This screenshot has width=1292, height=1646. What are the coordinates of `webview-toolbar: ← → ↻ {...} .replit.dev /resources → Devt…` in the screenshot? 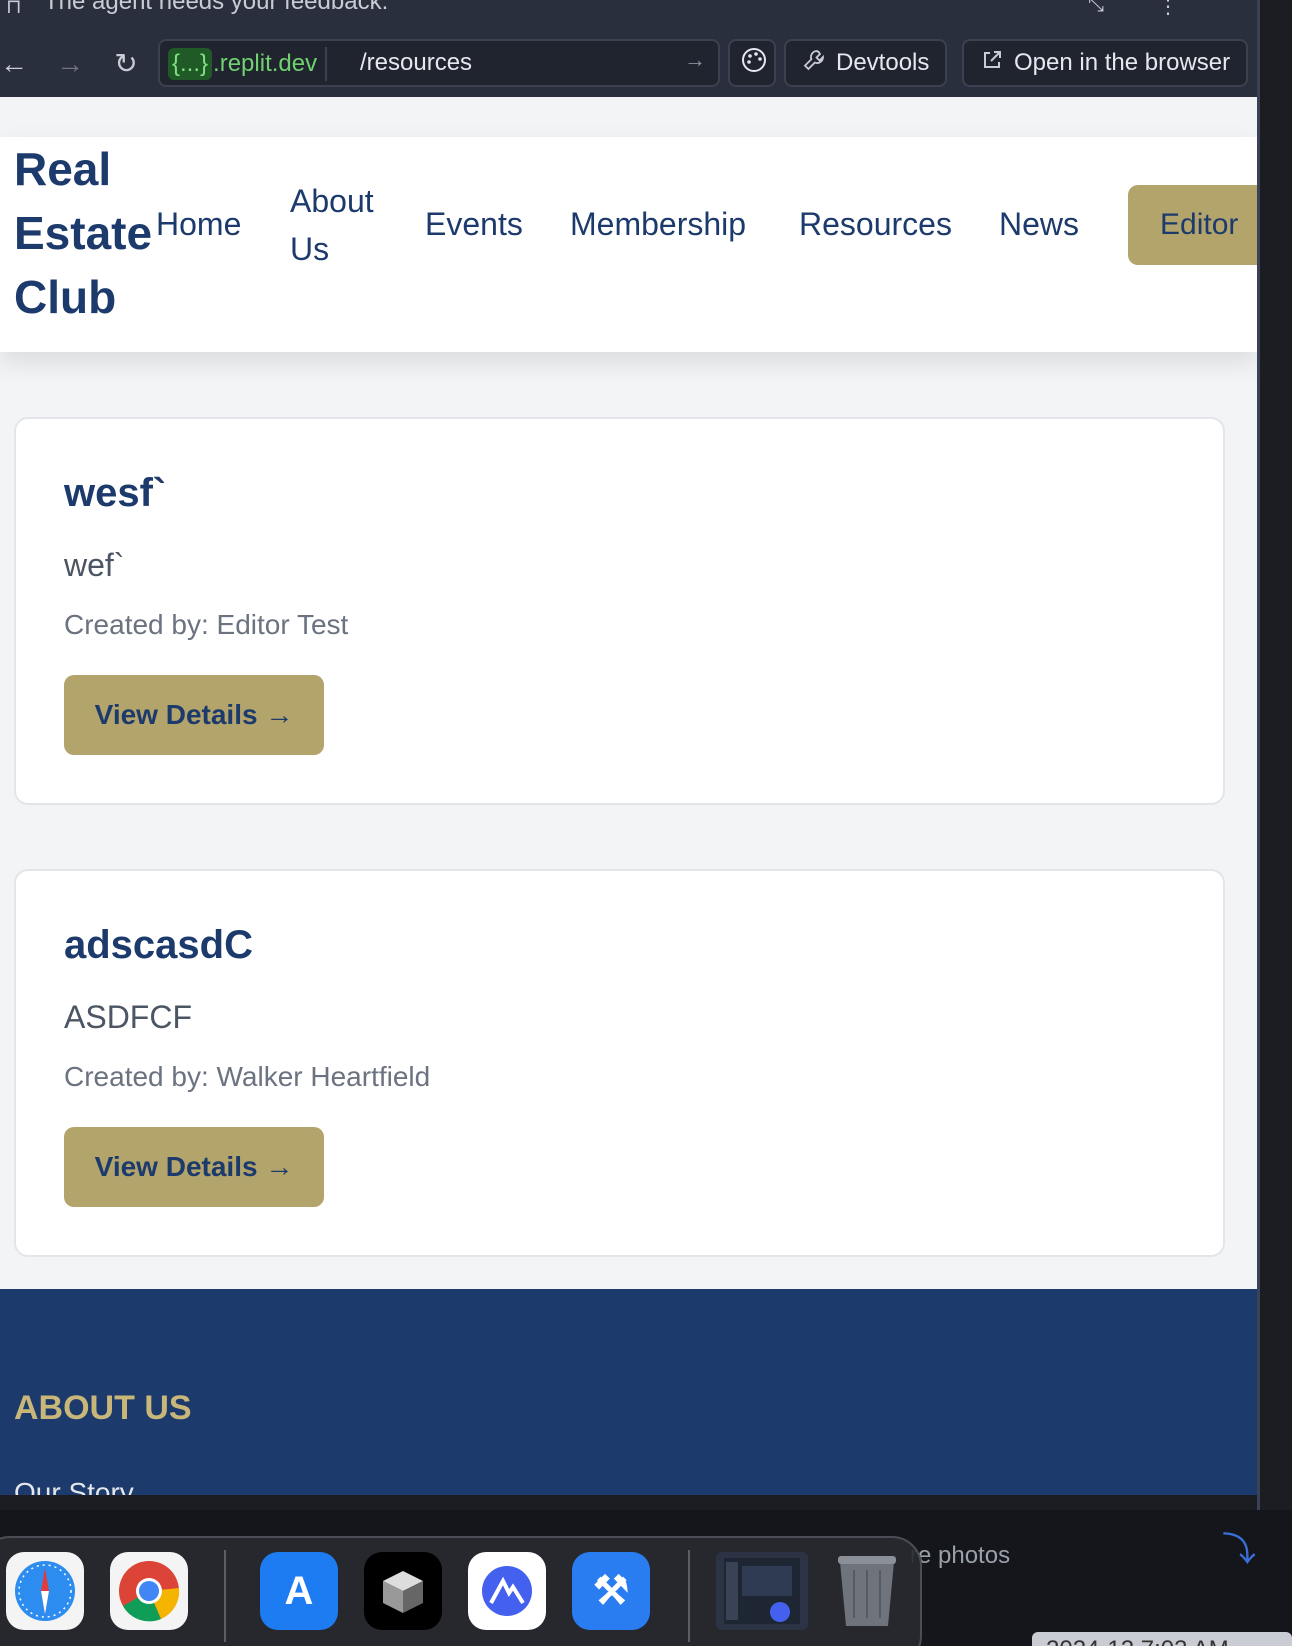 It's located at (630, 59).